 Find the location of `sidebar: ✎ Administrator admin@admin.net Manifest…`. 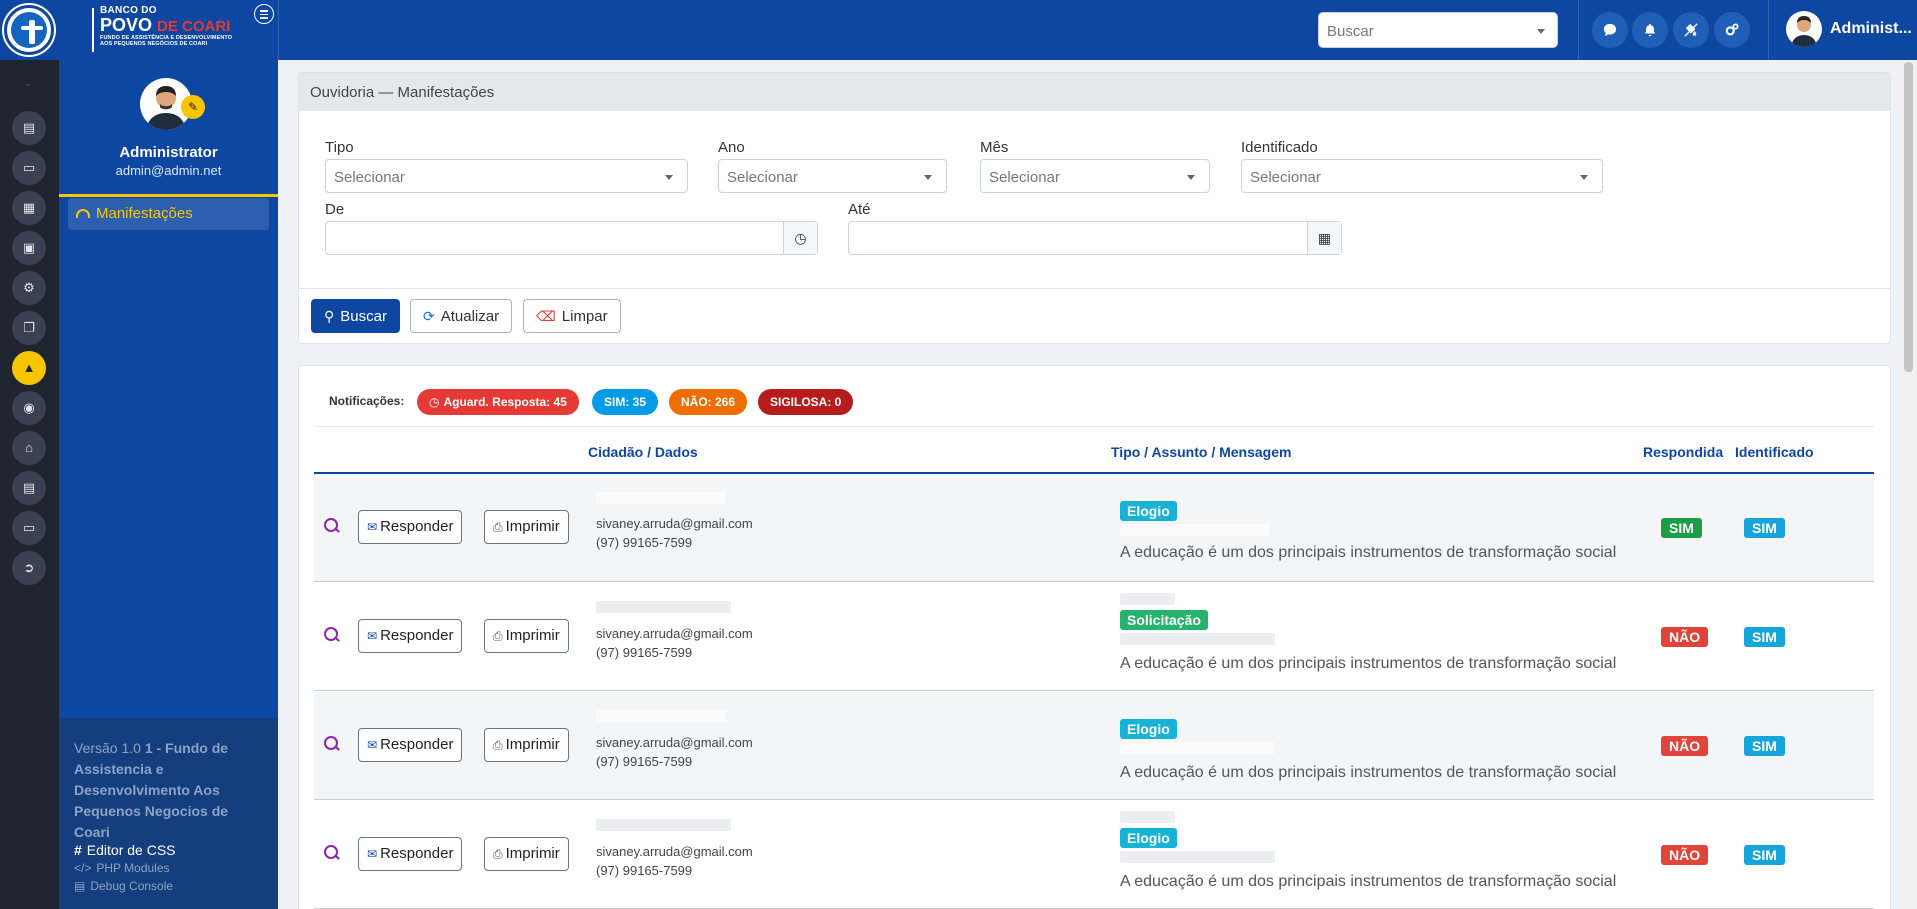

sidebar: ✎ Administrator admin@admin.net Manifest… is located at coordinates (168, 484).